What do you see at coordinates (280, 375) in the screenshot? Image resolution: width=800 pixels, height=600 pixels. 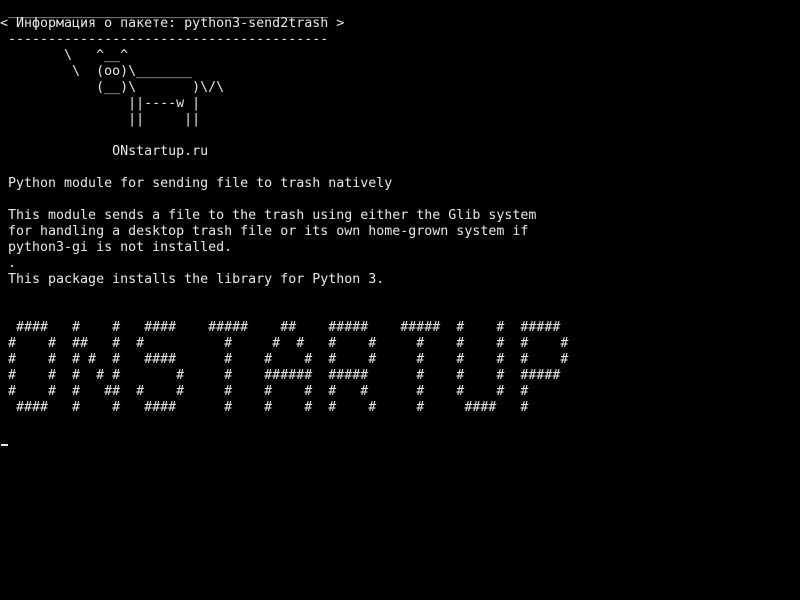 I see `ascii-banner-line: # # # # # # # ###### ##### # # # #####` at bounding box center [280, 375].